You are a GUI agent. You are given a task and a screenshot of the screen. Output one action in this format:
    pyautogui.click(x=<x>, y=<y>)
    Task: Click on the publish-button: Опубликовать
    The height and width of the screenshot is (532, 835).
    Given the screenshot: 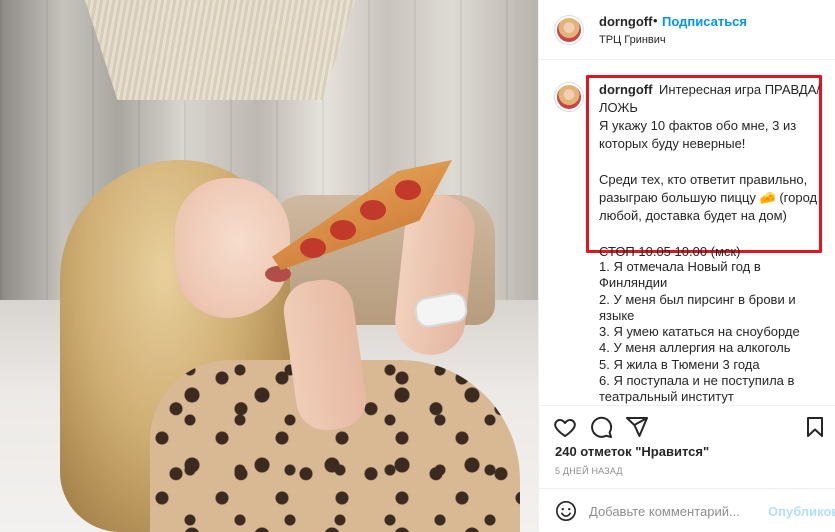 What is the action you would take?
    pyautogui.click(x=801, y=511)
    